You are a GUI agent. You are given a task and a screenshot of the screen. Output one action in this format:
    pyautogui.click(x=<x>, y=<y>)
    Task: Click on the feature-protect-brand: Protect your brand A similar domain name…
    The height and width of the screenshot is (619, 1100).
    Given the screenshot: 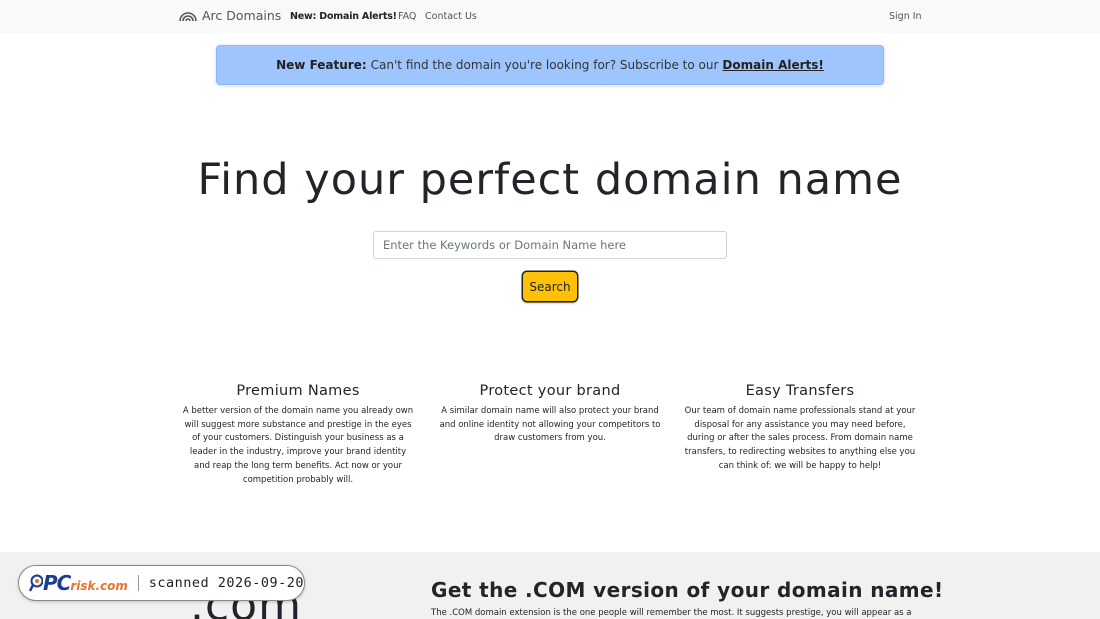 What is the action you would take?
    pyautogui.click(x=550, y=414)
    